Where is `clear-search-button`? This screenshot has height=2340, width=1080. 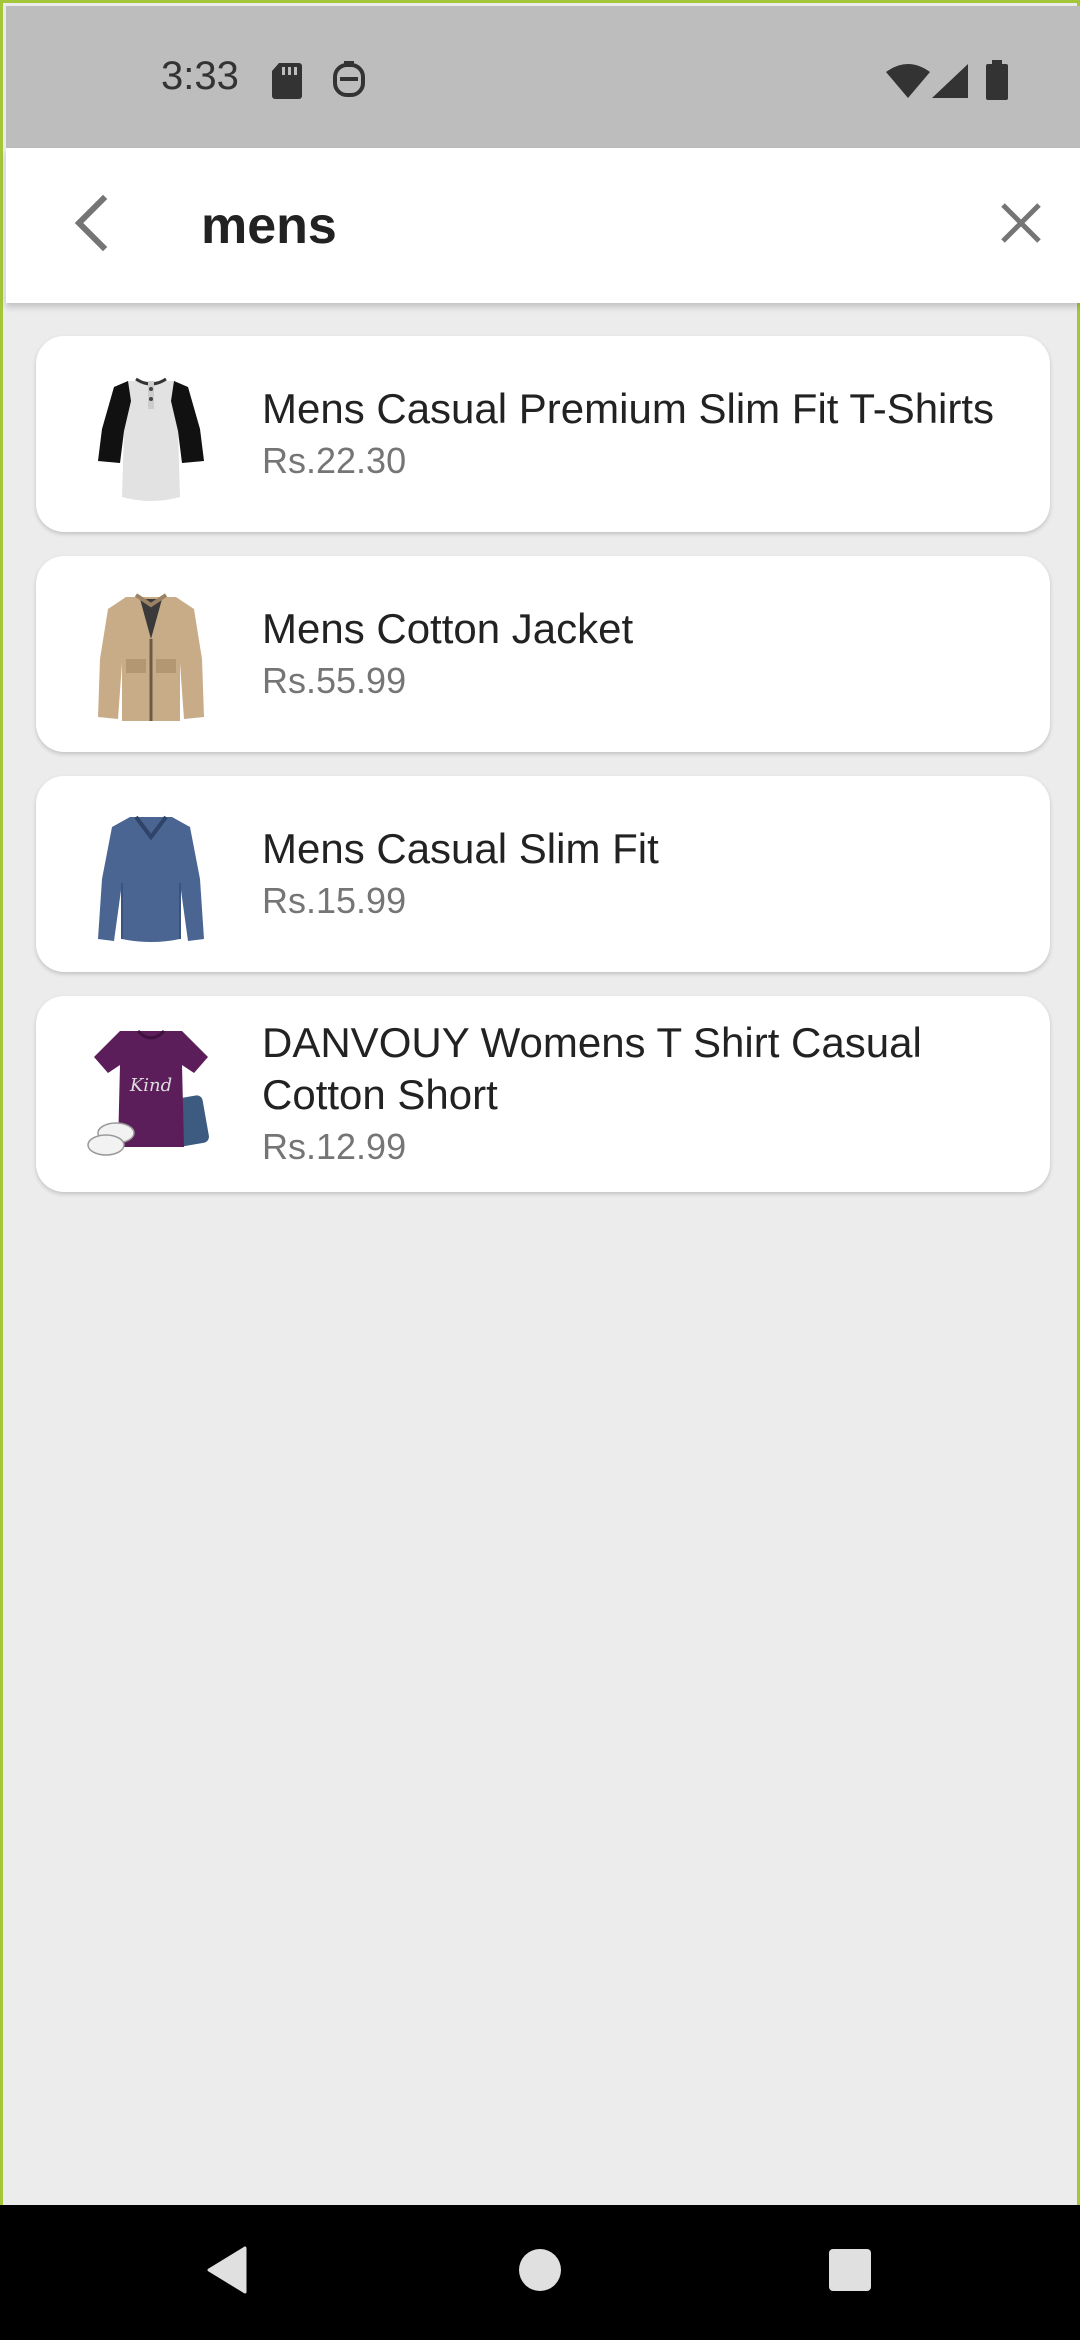 clear-search-button is located at coordinates (1021, 225).